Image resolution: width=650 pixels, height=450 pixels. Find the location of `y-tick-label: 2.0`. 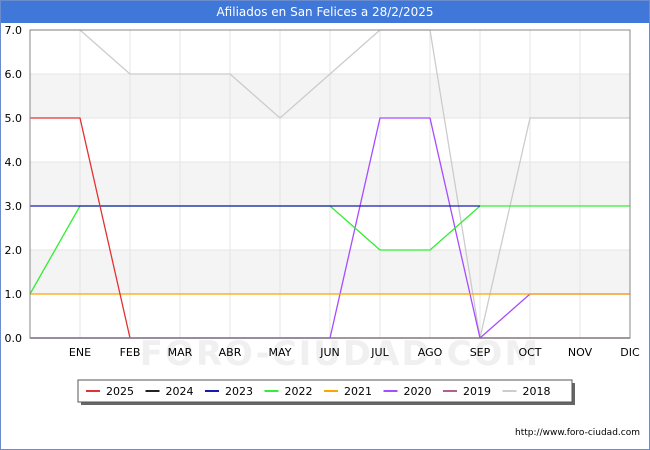

y-tick-label: 2.0 is located at coordinates (14, 250).